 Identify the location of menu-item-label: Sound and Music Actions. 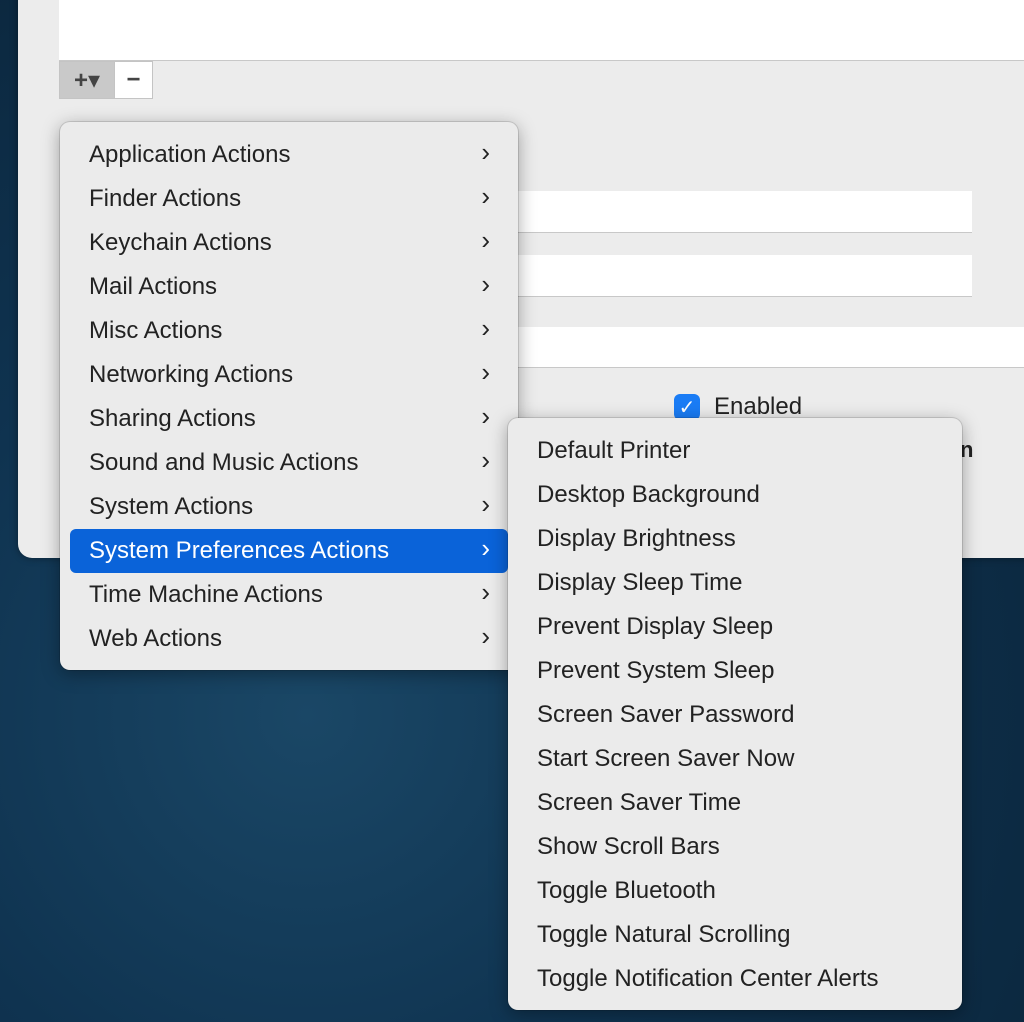
(224, 462).